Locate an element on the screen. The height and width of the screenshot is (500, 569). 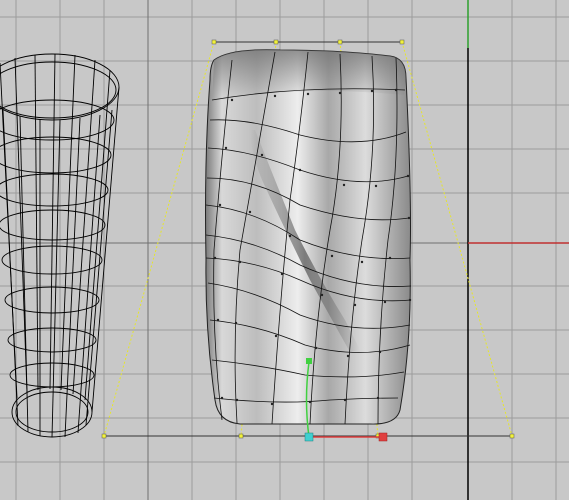
gizmo-x-handle is located at coordinates (383, 437).